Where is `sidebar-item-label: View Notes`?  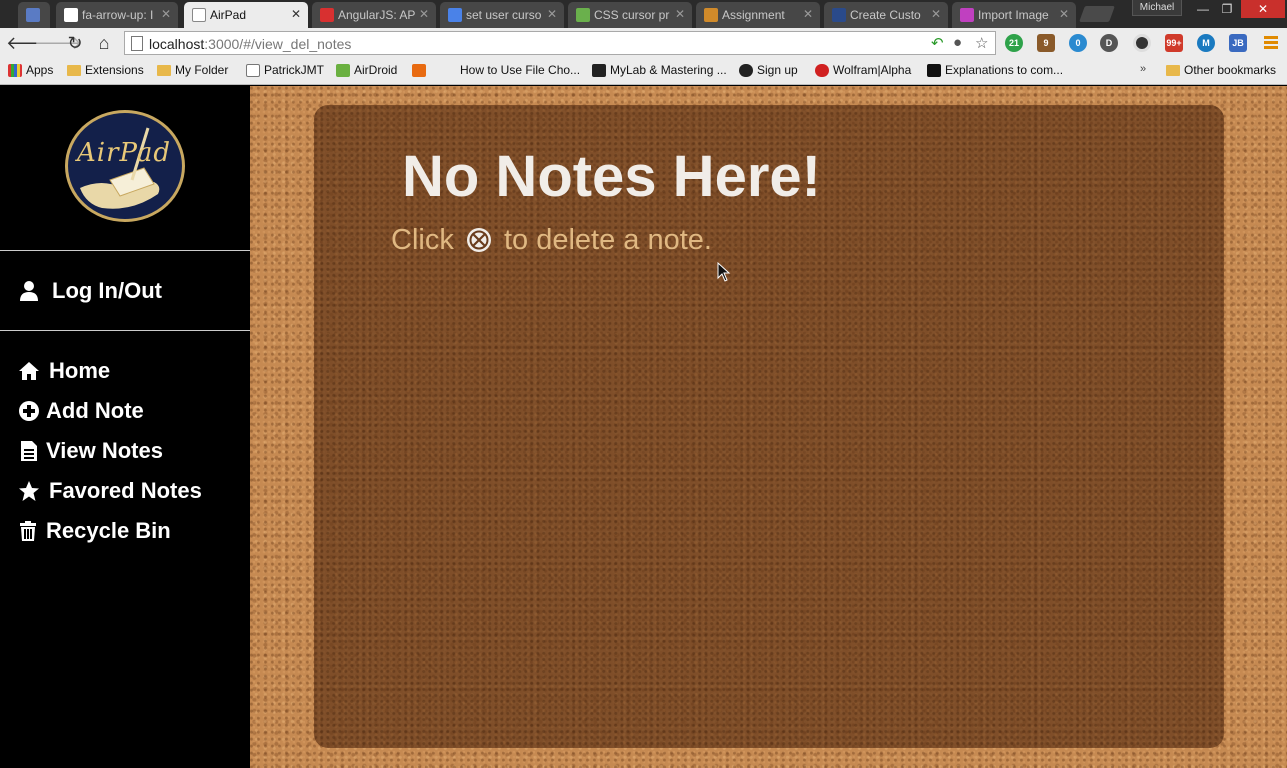
sidebar-item-label: View Notes is located at coordinates (104, 450).